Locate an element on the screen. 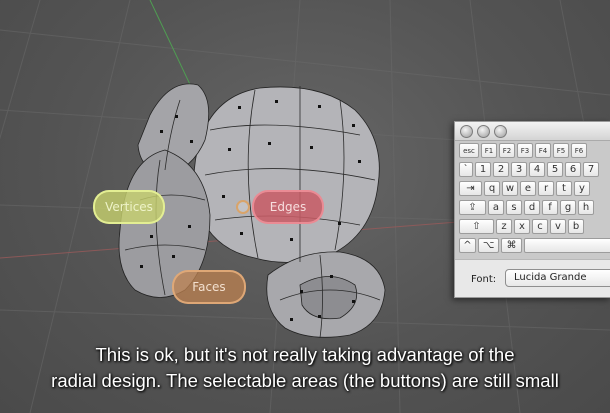 The height and width of the screenshot is (413, 610). s-key: s is located at coordinates (514, 207).